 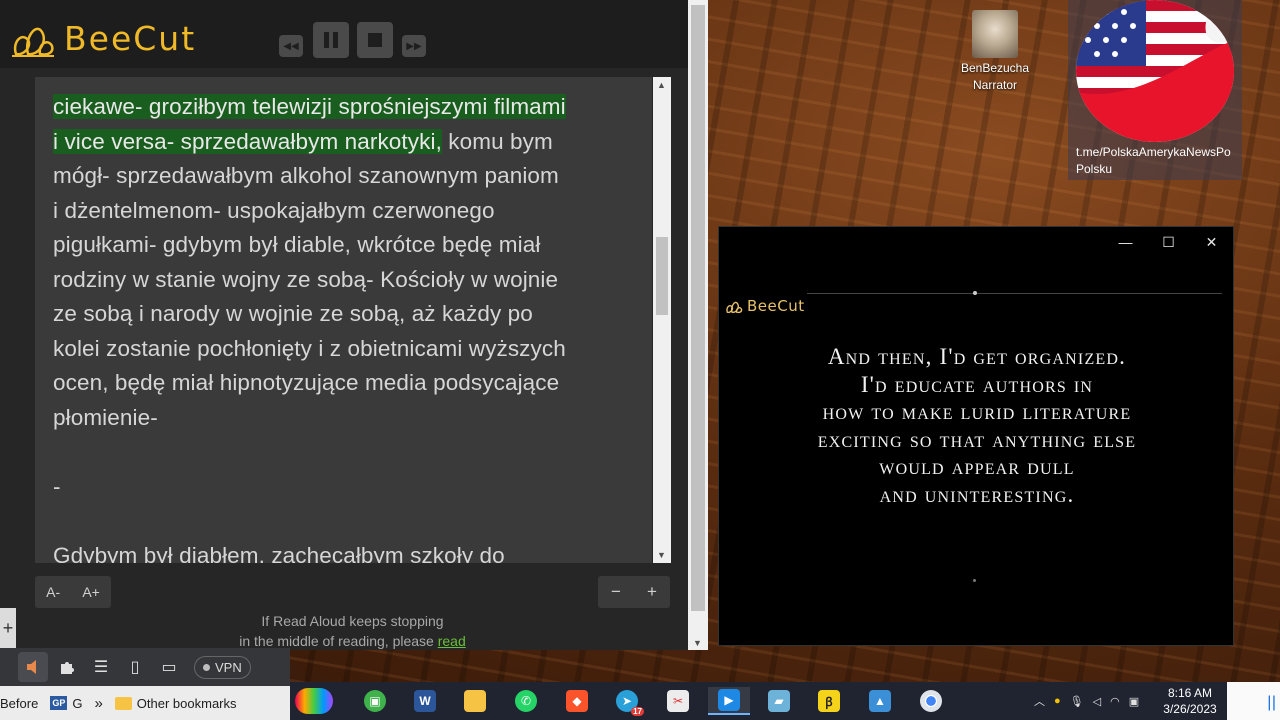 I want to click on taskbar-app-beecut: ꞵ, so click(x=829, y=701).